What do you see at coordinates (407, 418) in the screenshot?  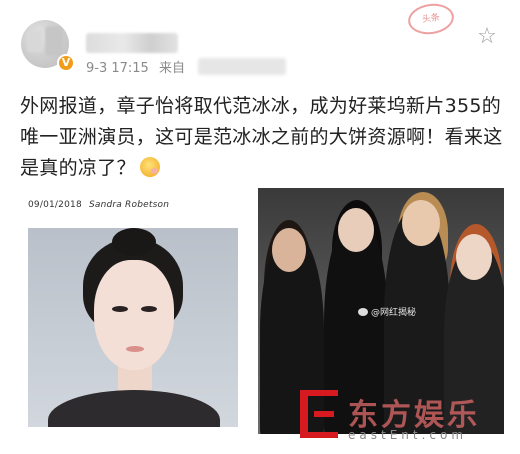 I see `site-watermark: 东方娱乐 eastEnt.com` at bounding box center [407, 418].